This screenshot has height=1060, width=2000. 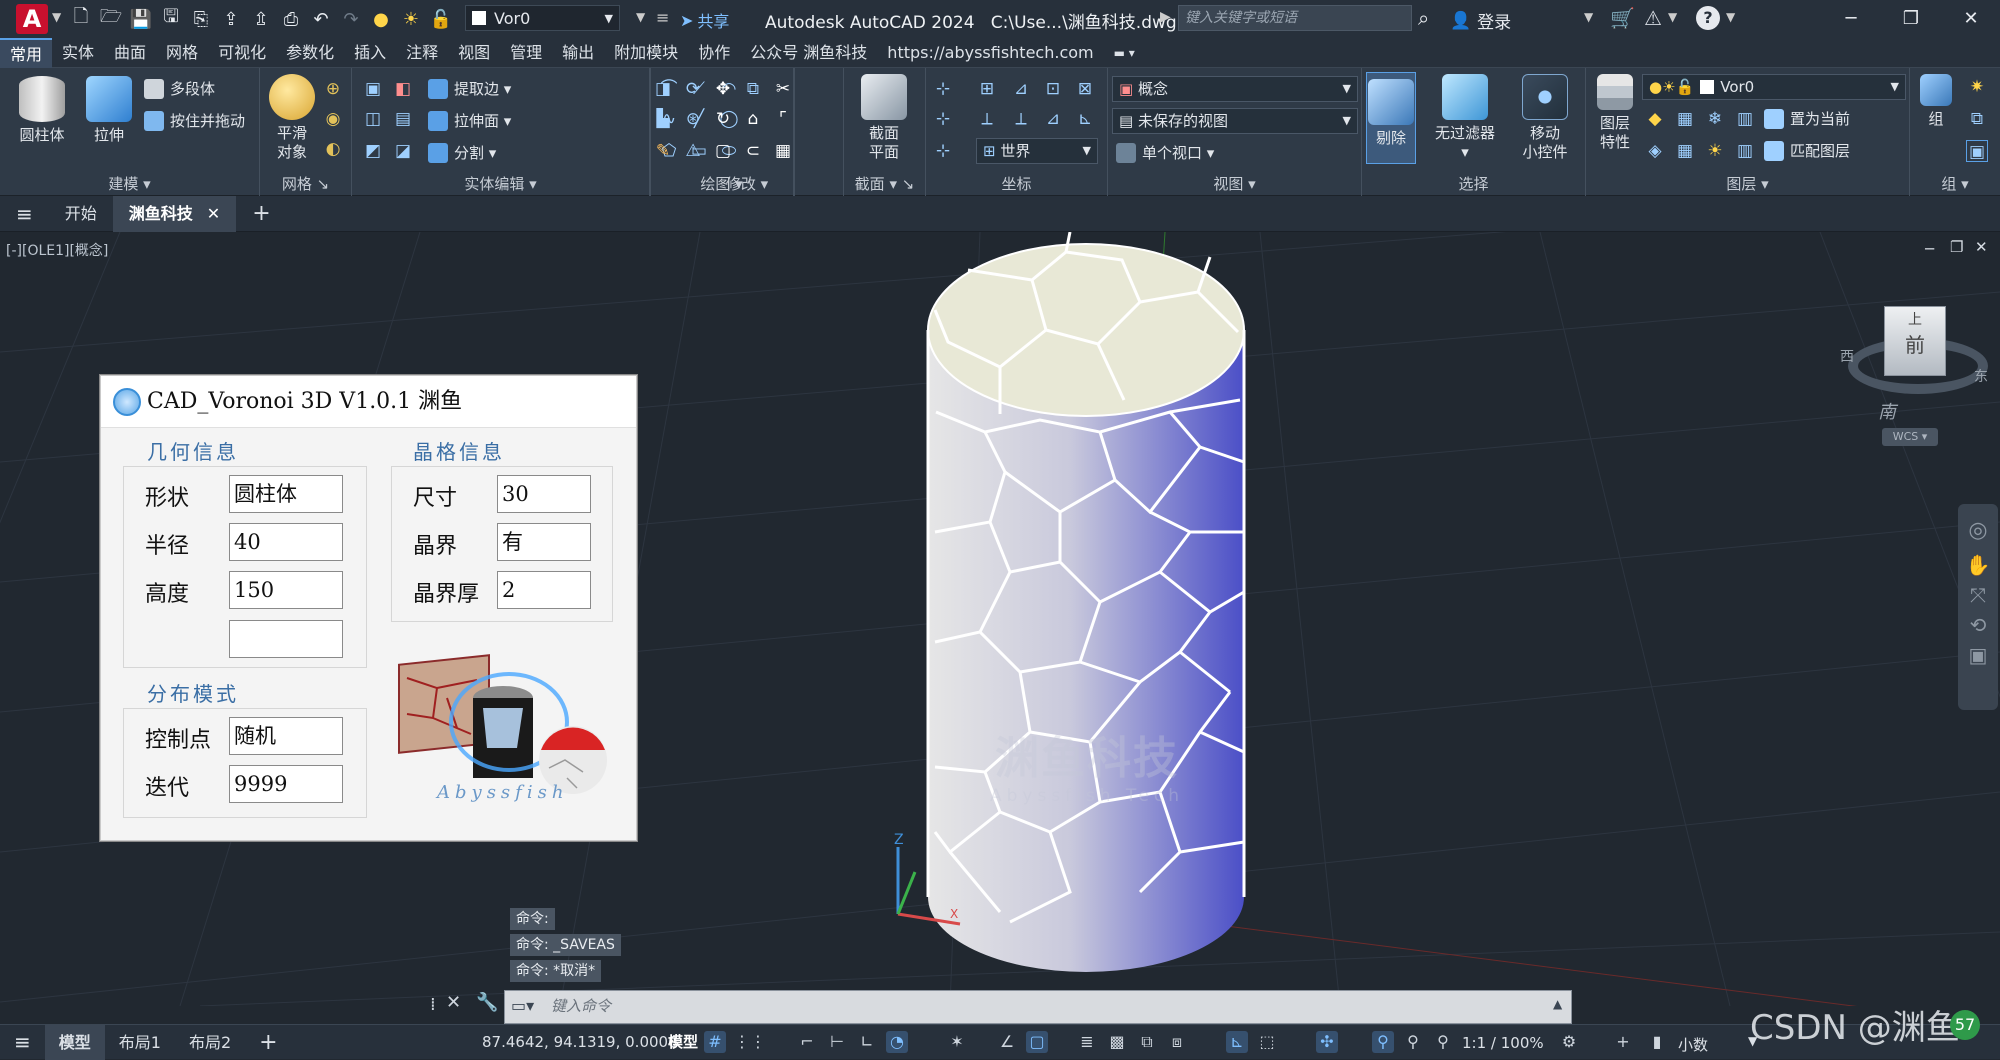 I want to click on mesh-add-icon: ⊕, so click(x=333, y=89).